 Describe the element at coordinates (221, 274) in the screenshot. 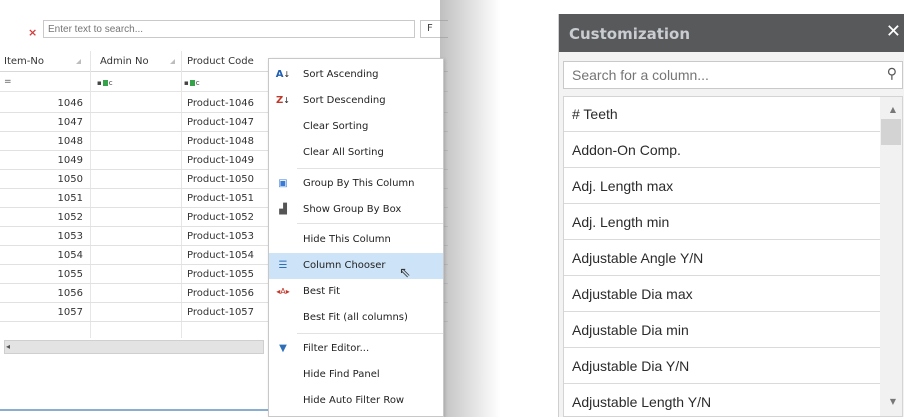

I see `product-code-cell: Product-1055` at that location.